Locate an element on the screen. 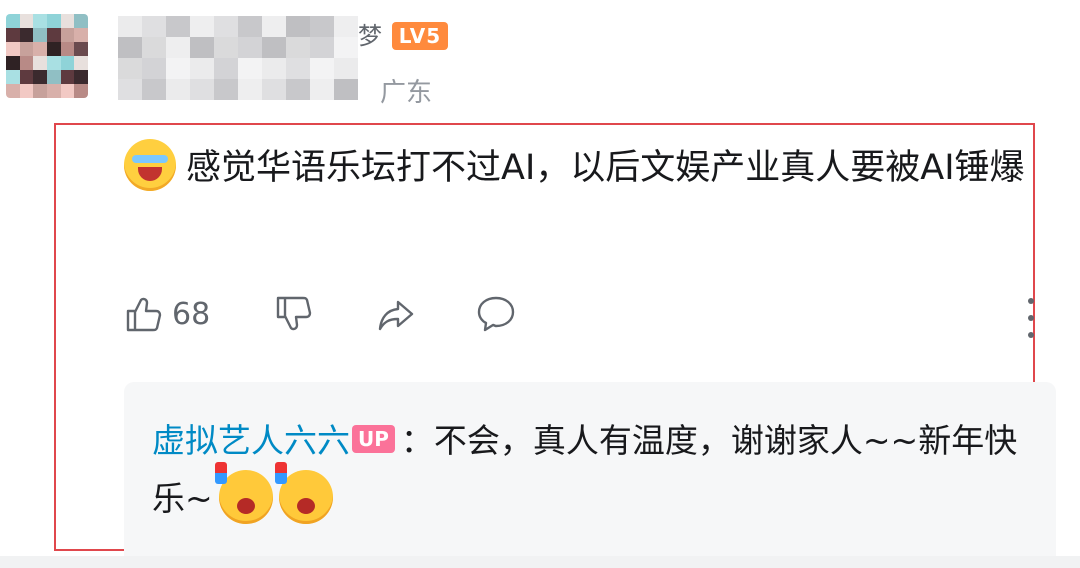  laughing-crying-emoji-icon is located at coordinates (150, 165).